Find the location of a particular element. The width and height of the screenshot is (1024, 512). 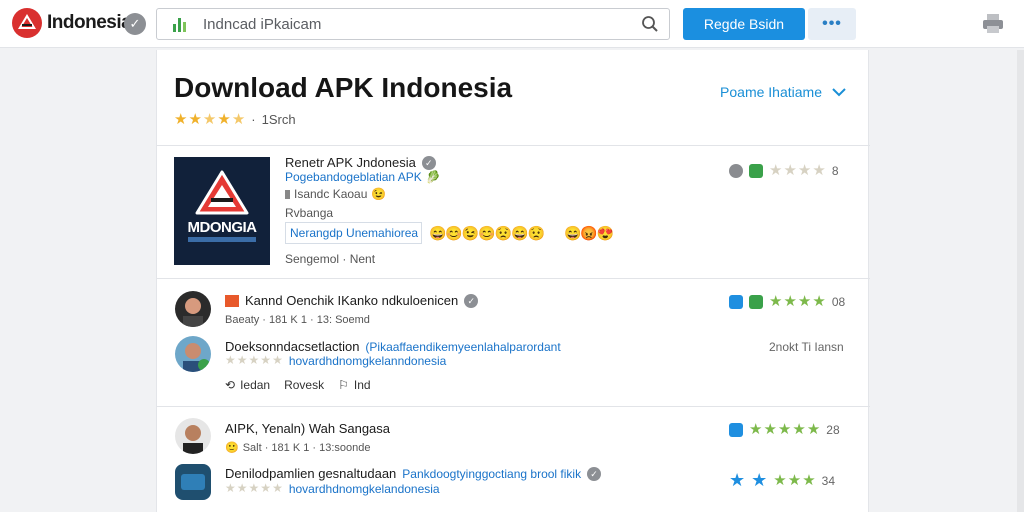

row-stats: ★ ★ ★ ★ ★ 28 is located at coordinates (784, 429).